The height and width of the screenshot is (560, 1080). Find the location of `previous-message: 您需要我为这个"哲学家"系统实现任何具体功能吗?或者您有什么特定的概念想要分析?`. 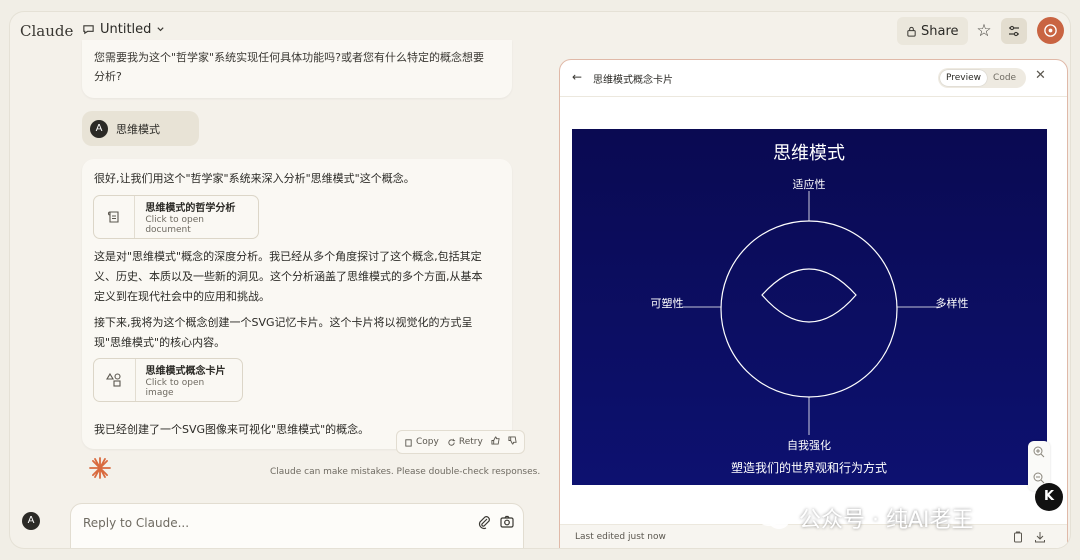

previous-message: 您需要我为这个"哲学家"系统实现任何具体功能吗?或者您有什么特定的概念想要分析? is located at coordinates (297, 69).